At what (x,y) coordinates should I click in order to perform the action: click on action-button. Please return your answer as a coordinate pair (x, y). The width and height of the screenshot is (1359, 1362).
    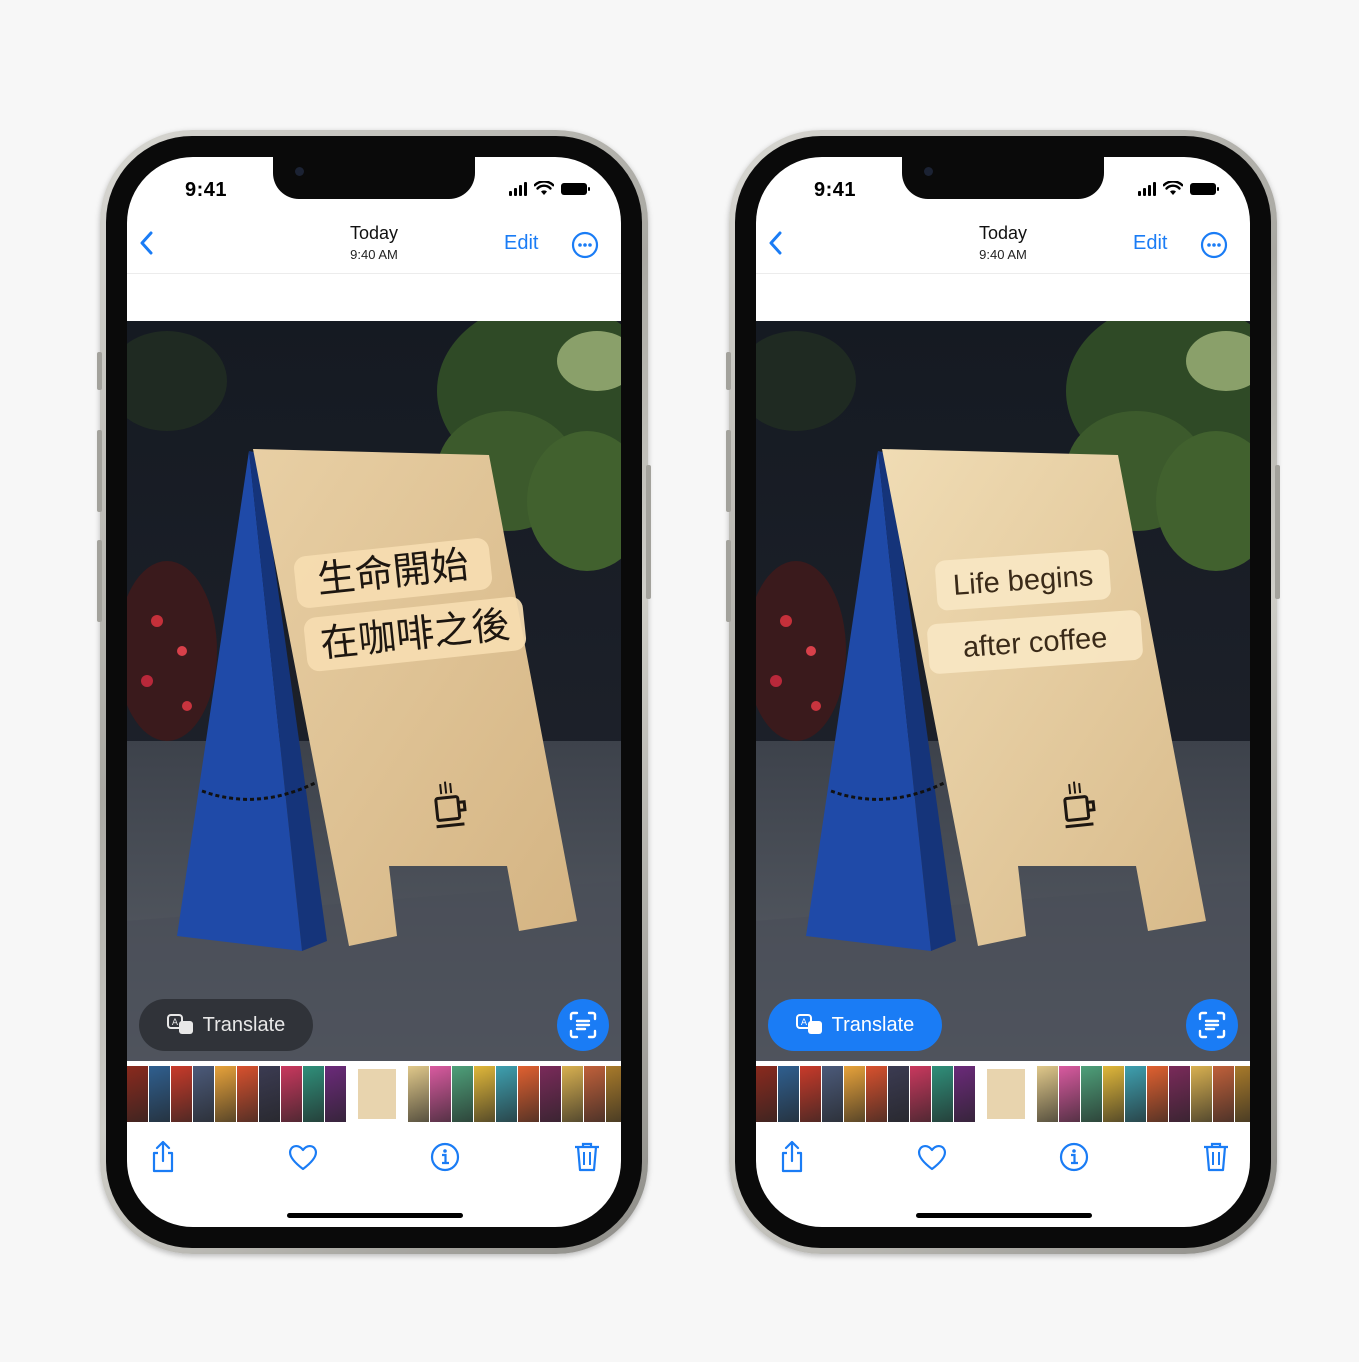
    Looking at the image, I should click on (99, 371).